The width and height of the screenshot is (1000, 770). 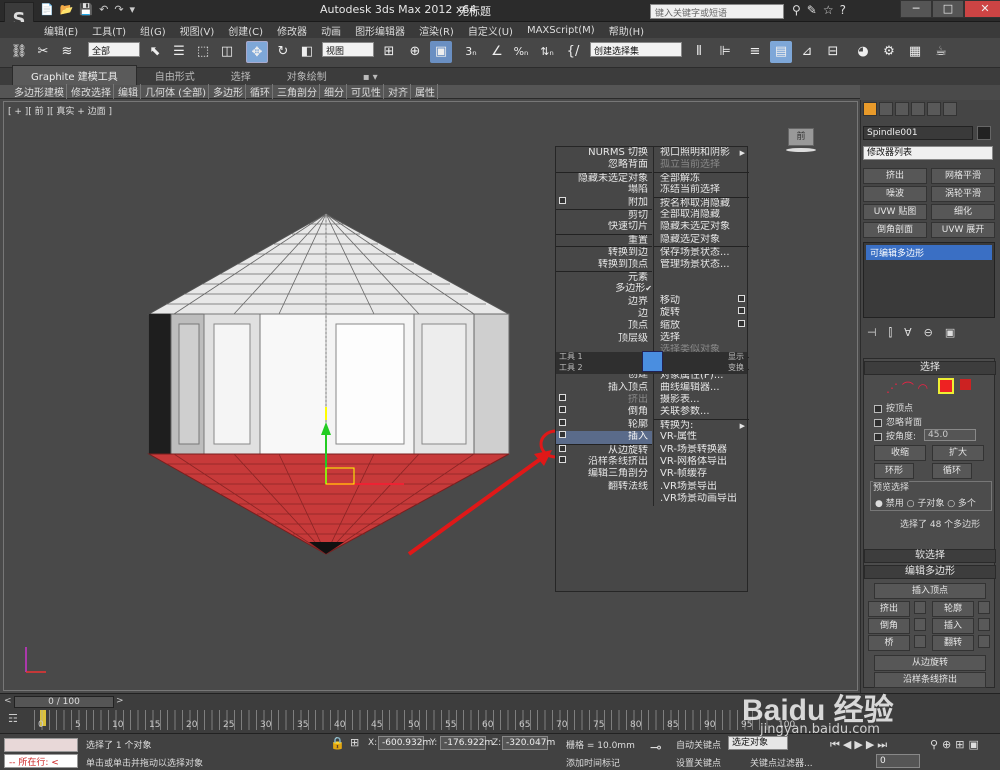 What do you see at coordinates (701, 424) in the screenshot?
I see `quad-right-item: 转换为: ▶` at bounding box center [701, 424].